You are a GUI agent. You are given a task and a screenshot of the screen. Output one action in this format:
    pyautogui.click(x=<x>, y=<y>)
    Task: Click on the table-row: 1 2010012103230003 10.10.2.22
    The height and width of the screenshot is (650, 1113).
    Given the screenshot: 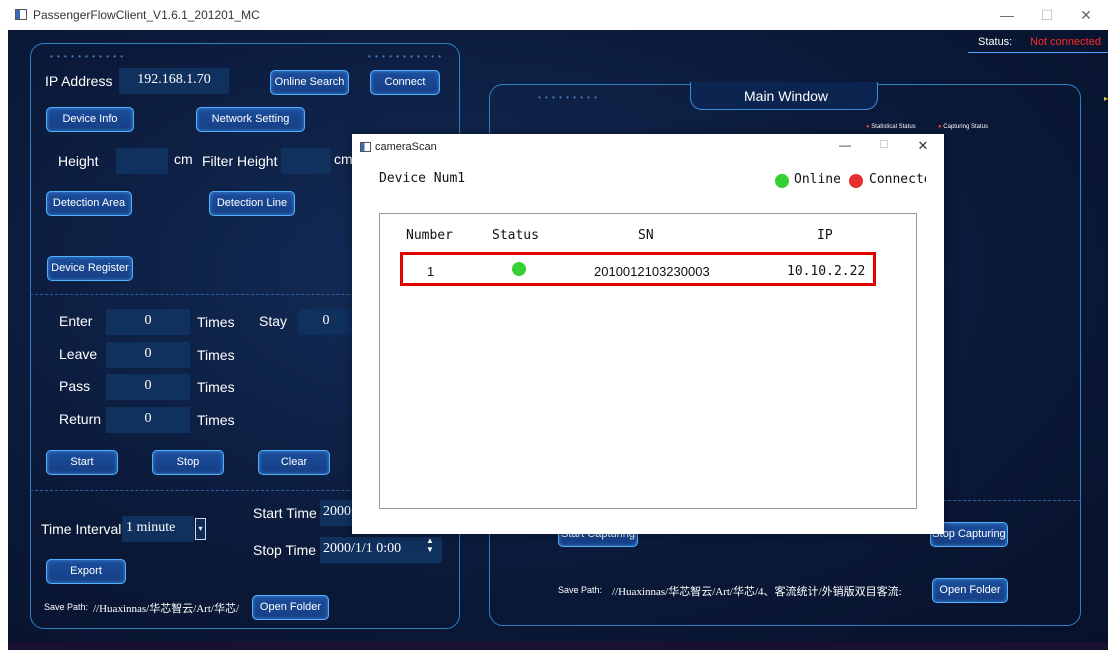 What is the action you would take?
    pyautogui.click(x=638, y=269)
    